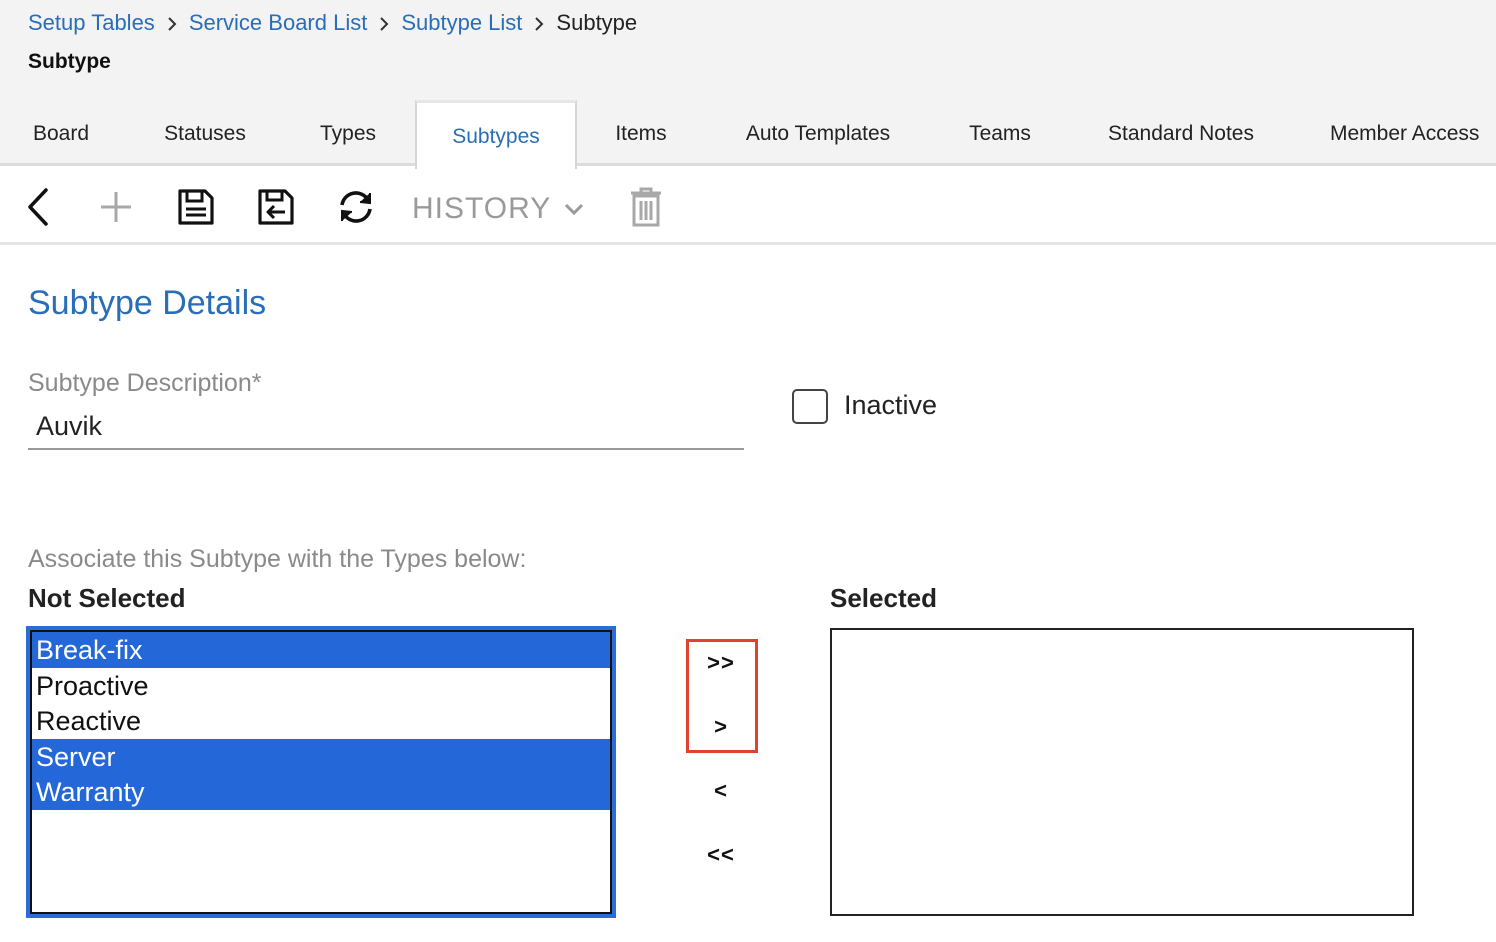  I want to click on tab-standard-notes: Standard Notes, so click(1181, 133).